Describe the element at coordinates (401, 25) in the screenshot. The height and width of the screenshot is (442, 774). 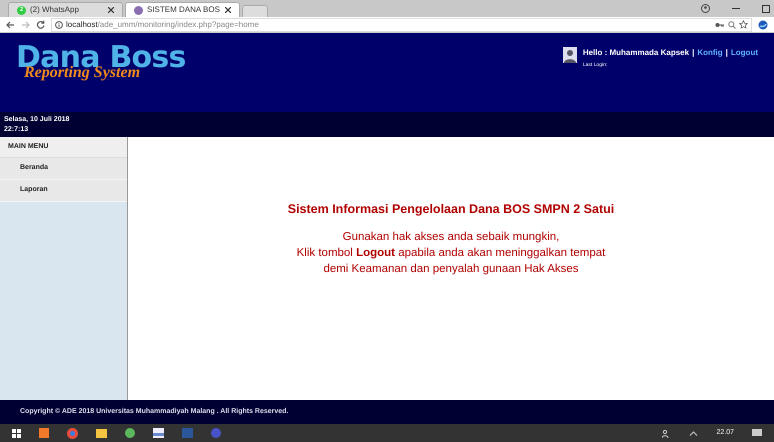
I see `address-field: localhost/ade_umm/monitoring/index.php?page=home` at that location.